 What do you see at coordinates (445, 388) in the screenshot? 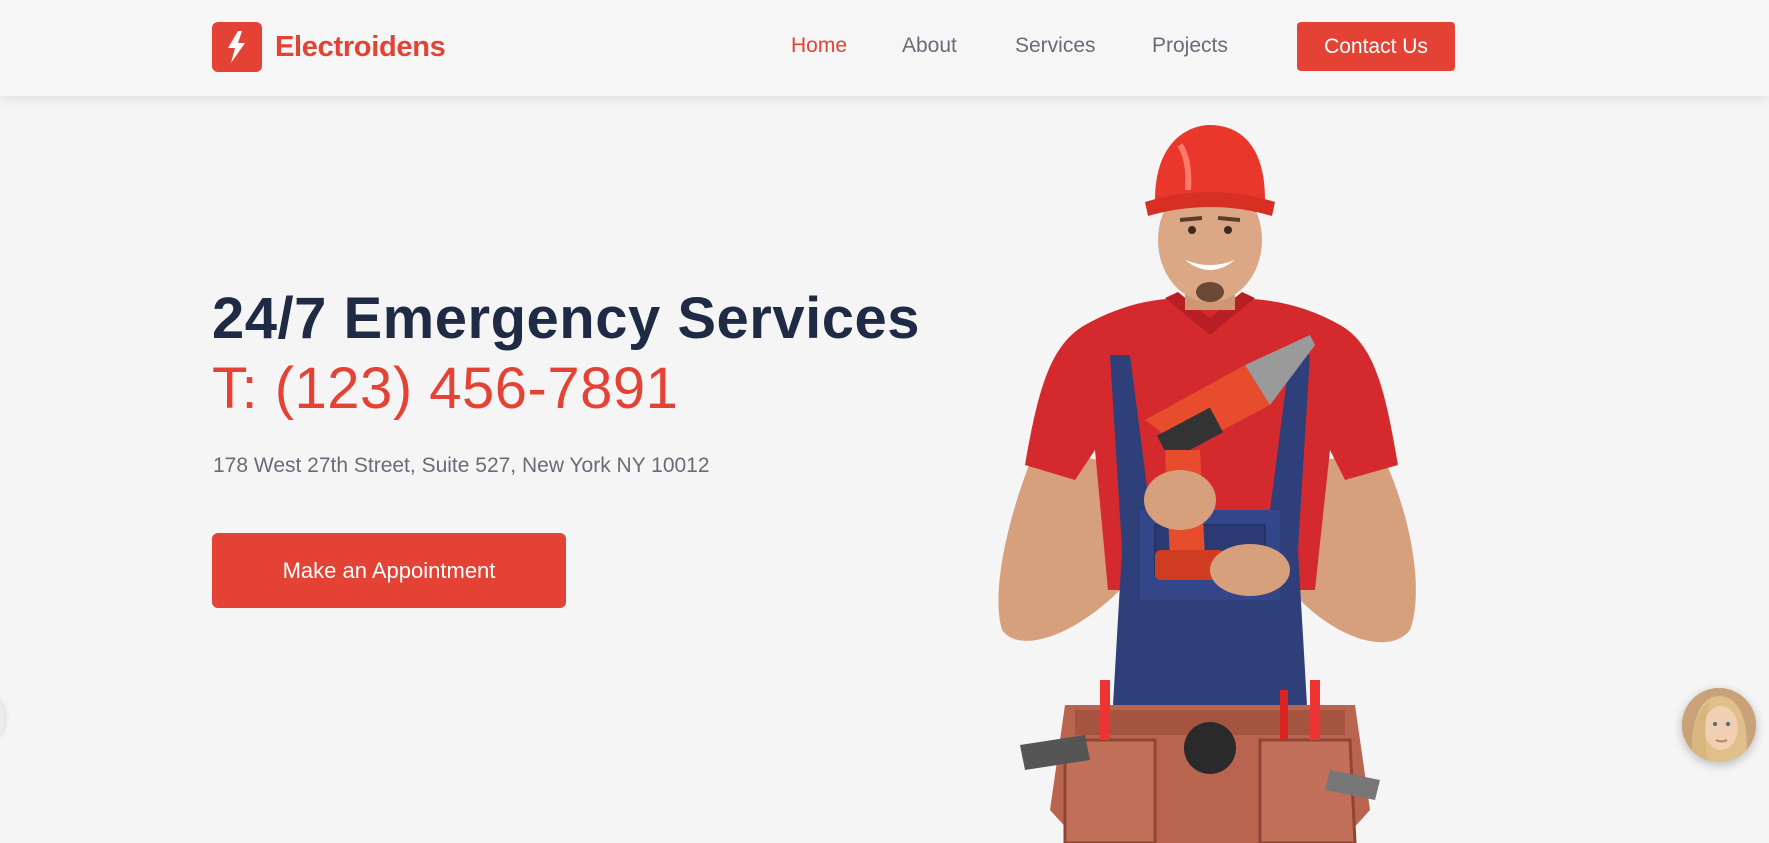
I see `hero-phone: T: (123) 456-7891` at bounding box center [445, 388].